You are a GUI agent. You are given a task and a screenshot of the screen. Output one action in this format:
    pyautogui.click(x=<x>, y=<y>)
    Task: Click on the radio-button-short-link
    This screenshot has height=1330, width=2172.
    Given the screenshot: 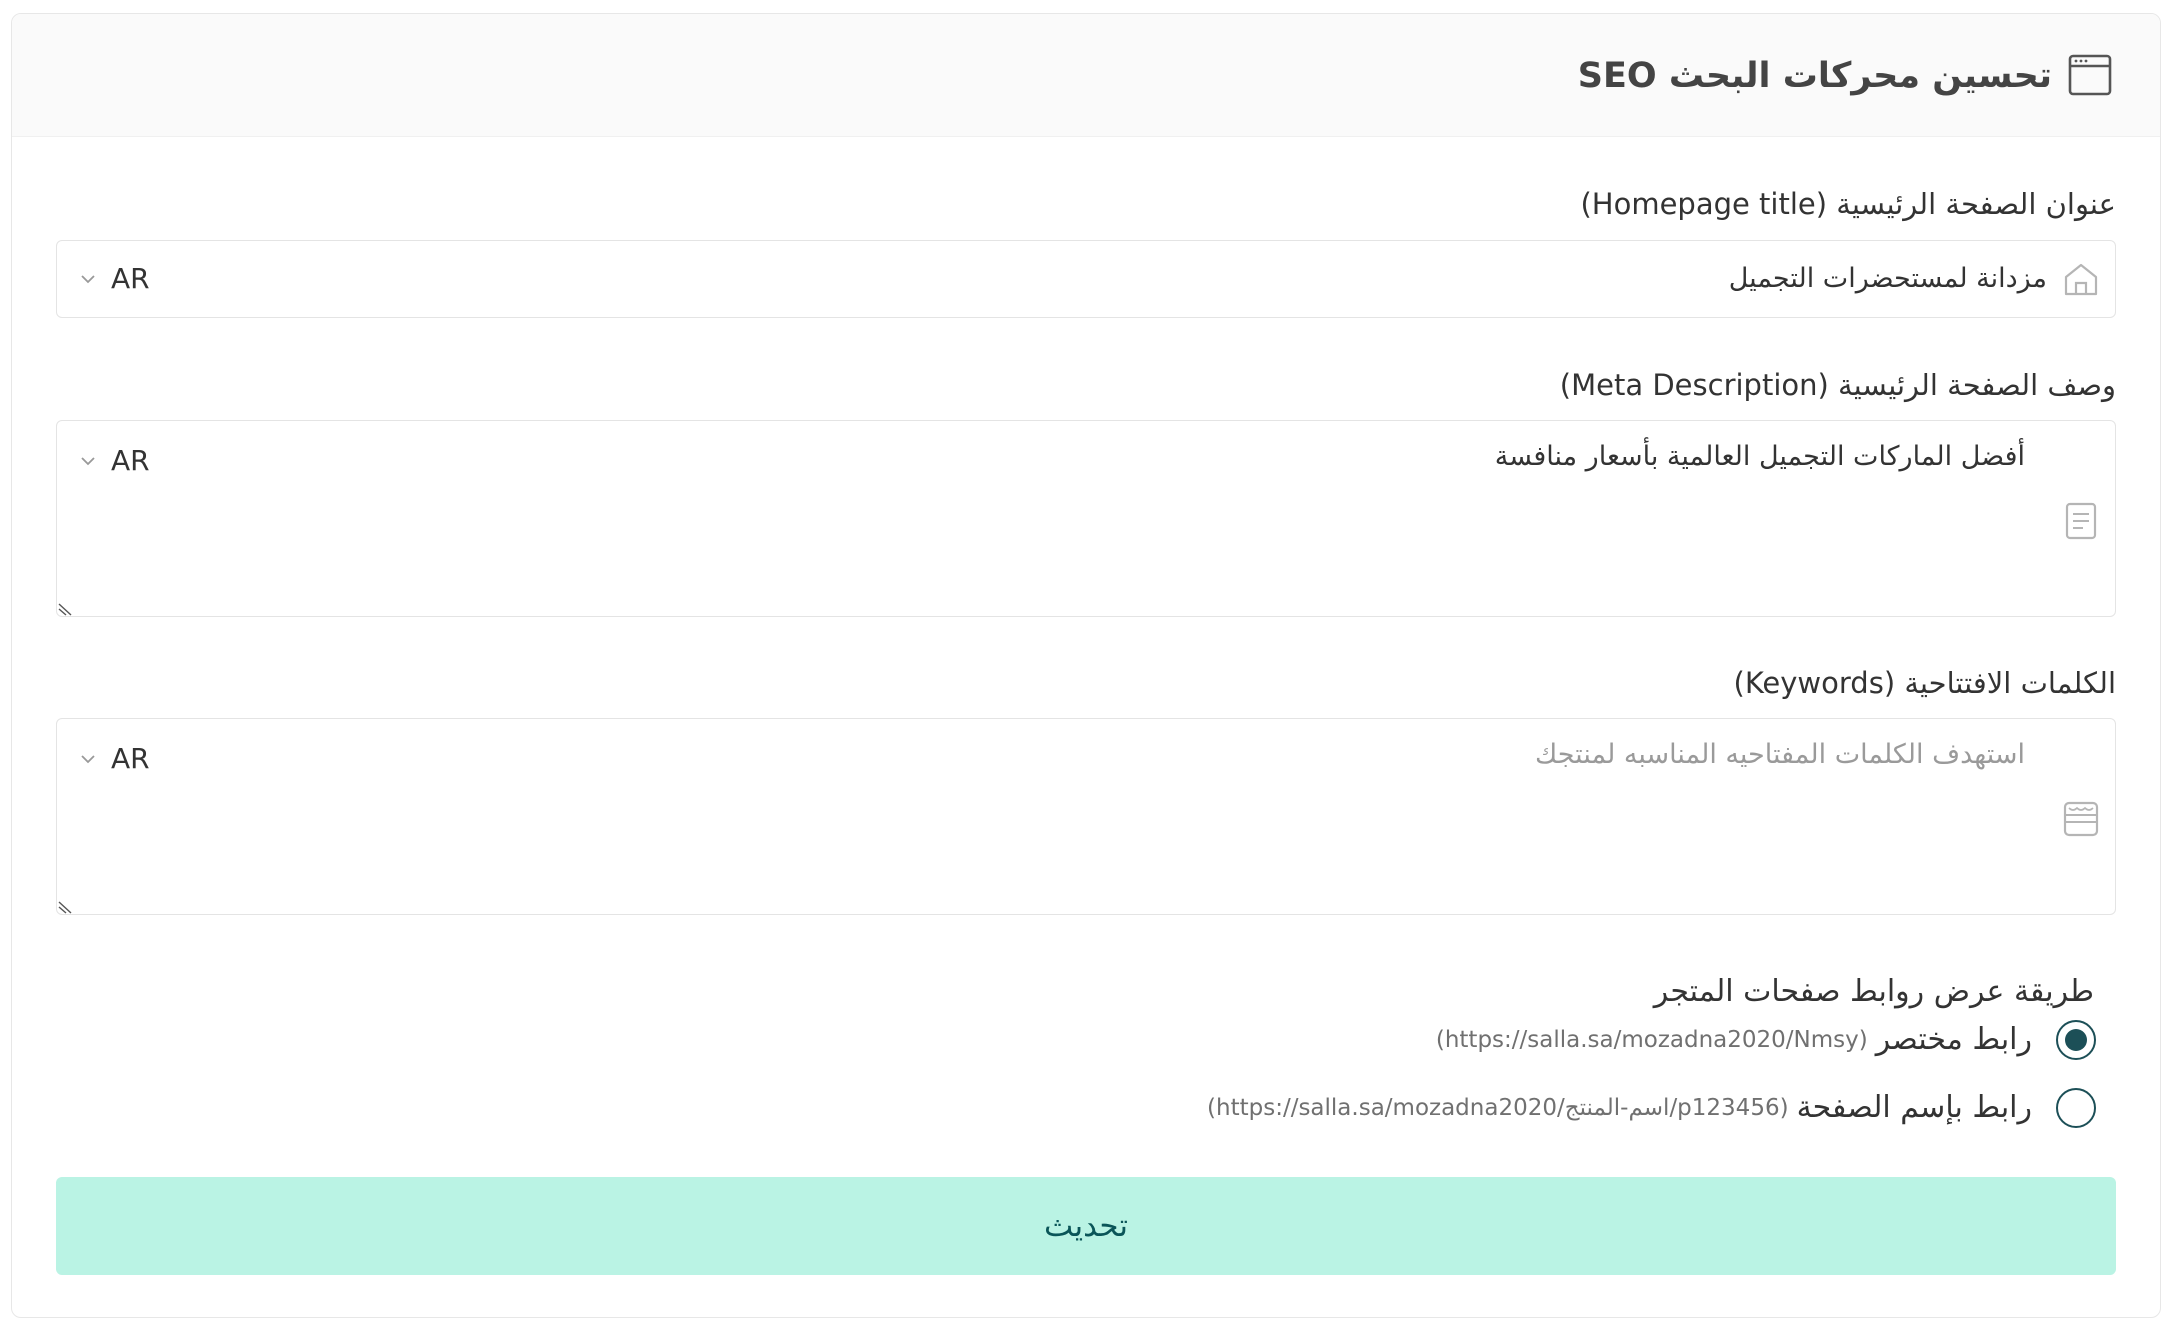 What is the action you would take?
    pyautogui.click(x=2076, y=1040)
    